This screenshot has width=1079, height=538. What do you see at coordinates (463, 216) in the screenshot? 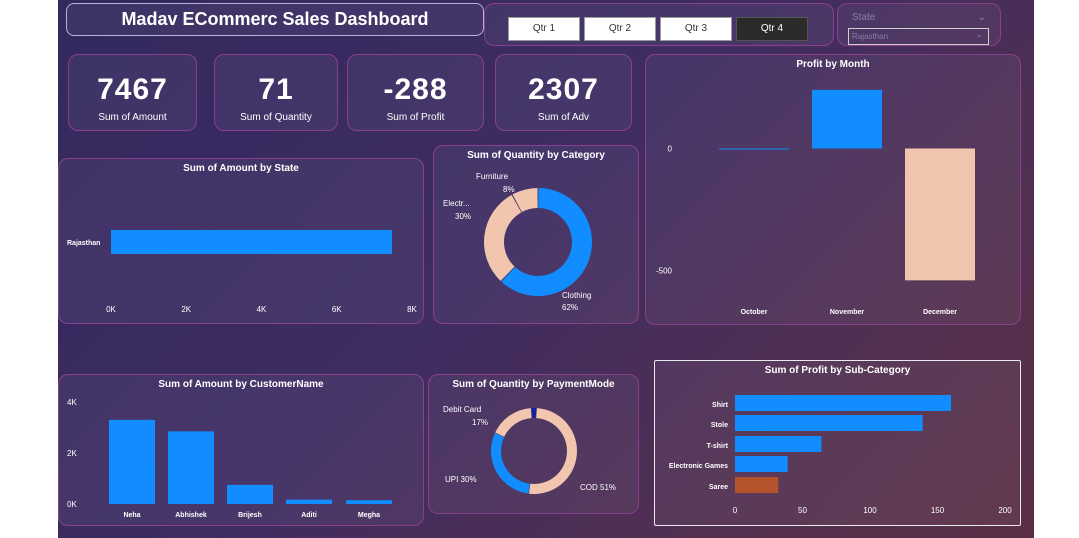
I see `data-label: 30%` at bounding box center [463, 216].